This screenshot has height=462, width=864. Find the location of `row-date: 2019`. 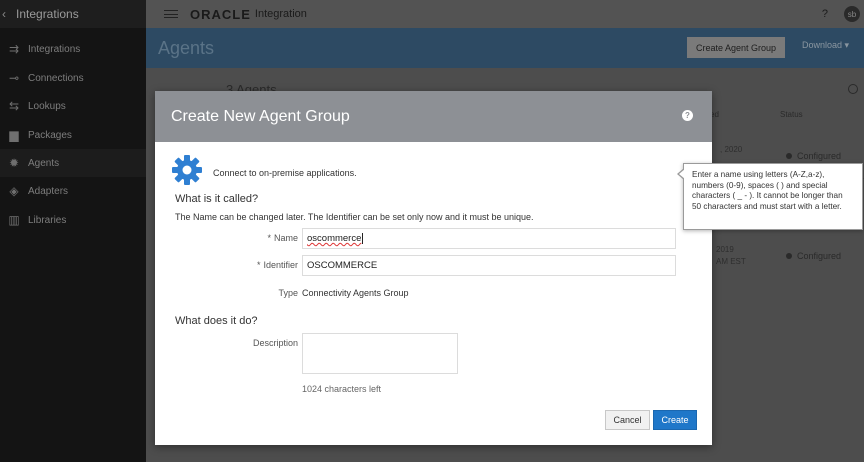

row-date: 2019 is located at coordinates (725, 249).